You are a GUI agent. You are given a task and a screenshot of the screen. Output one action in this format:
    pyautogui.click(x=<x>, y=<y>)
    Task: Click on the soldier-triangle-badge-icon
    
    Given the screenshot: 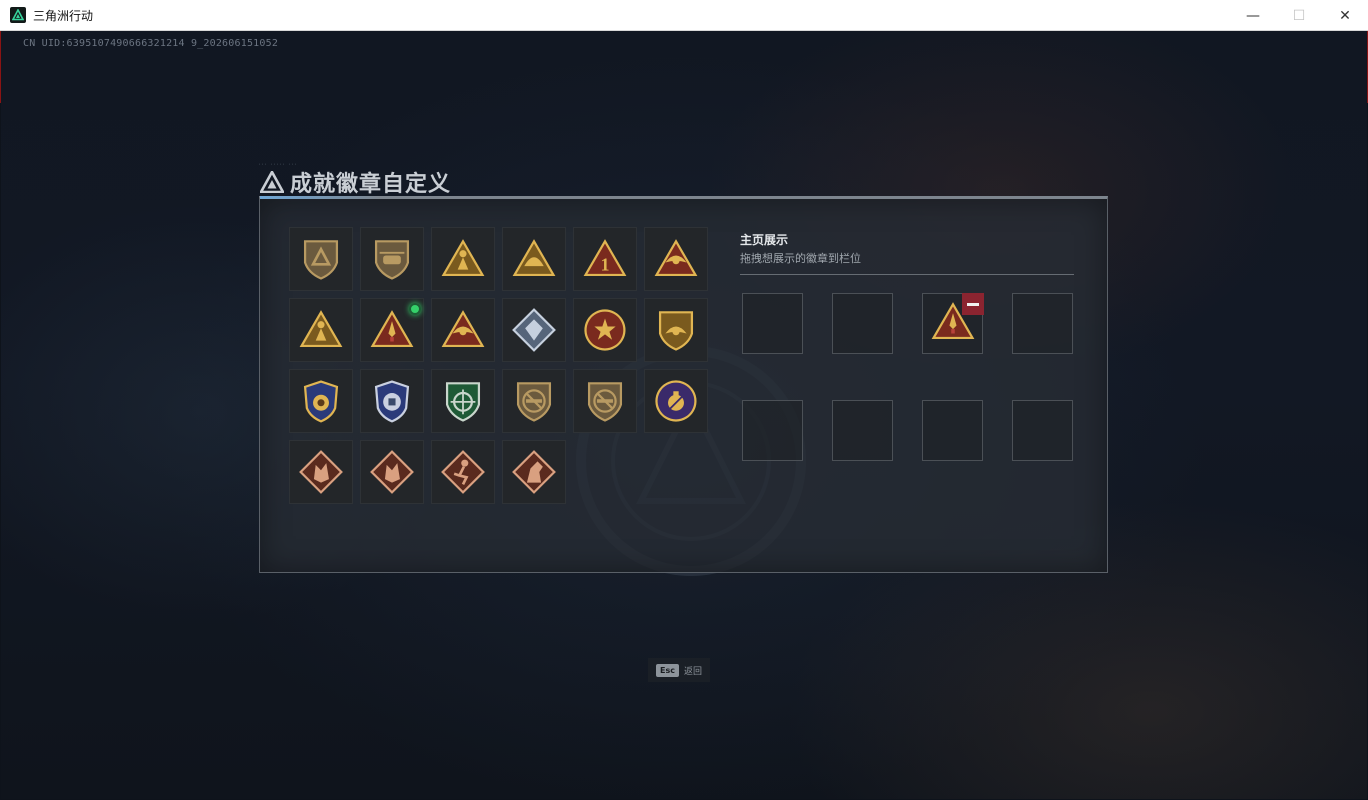 What is the action you would take?
    pyautogui.click(x=463, y=259)
    